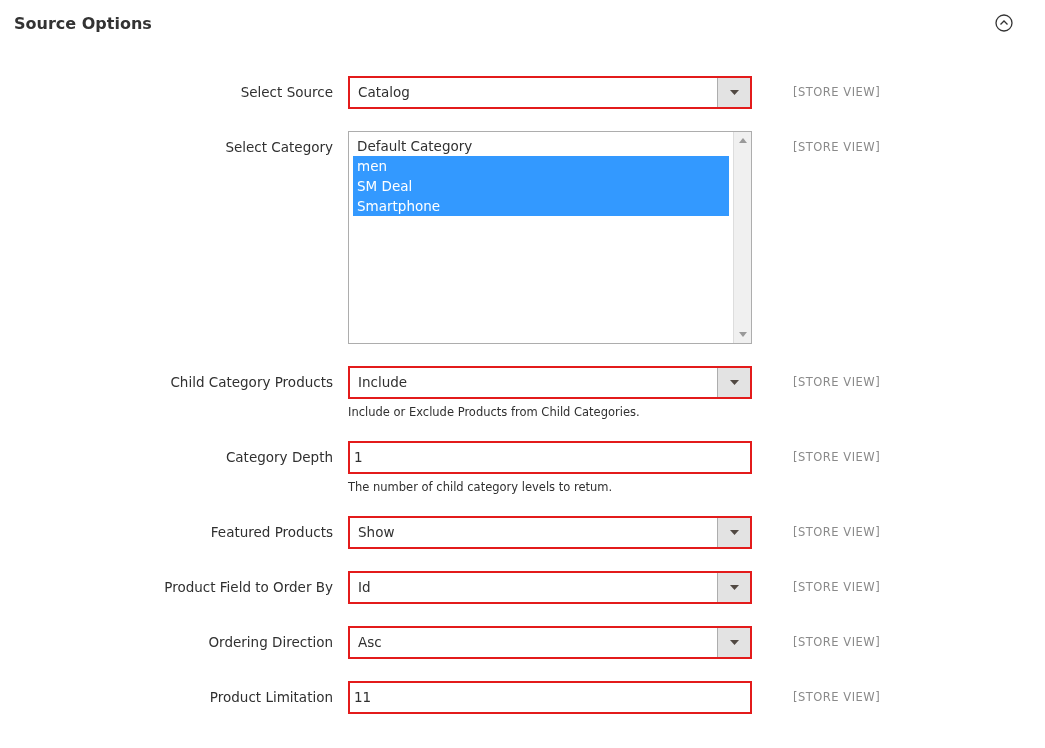 The width and height of the screenshot is (1045, 748). What do you see at coordinates (279, 457) in the screenshot?
I see `field-label: Category Depth` at bounding box center [279, 457].